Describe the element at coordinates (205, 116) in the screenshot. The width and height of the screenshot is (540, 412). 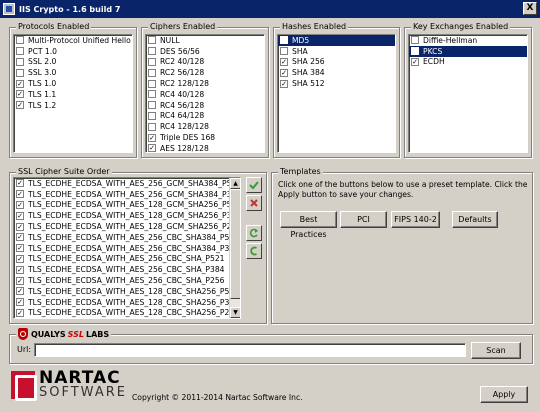
I see `list-item: RC4 64/128` at that location.